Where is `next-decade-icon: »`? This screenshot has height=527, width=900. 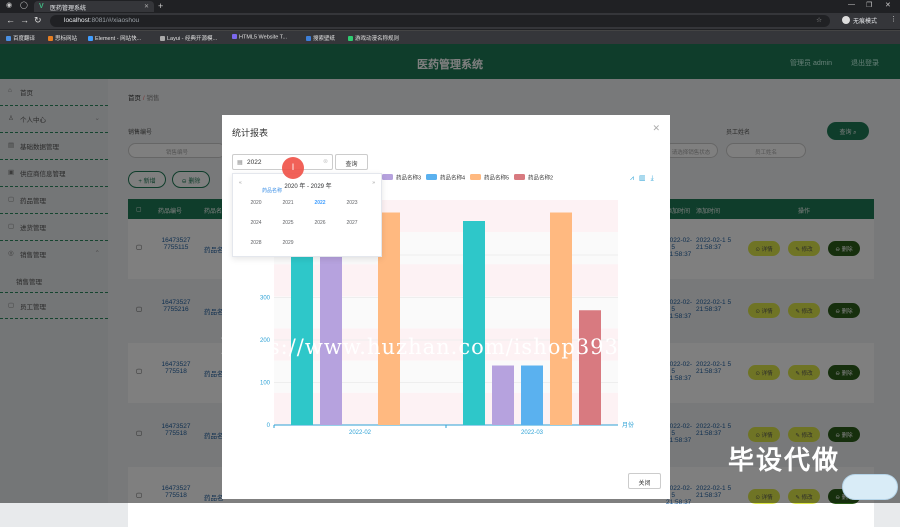
next-decade-icon: » is located at coordinates (373, 183).